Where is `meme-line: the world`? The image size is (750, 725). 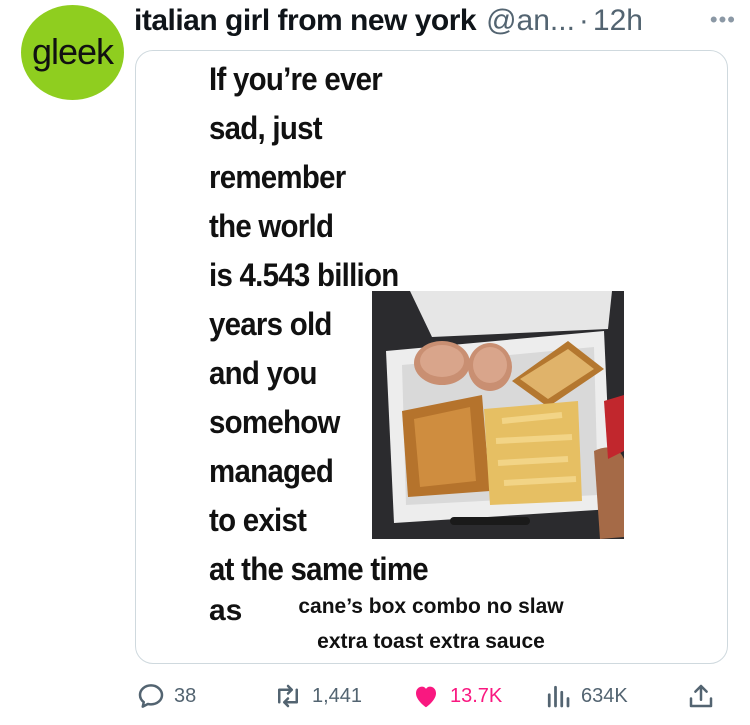
meme-line: the world is located at coordinates (271, 226).